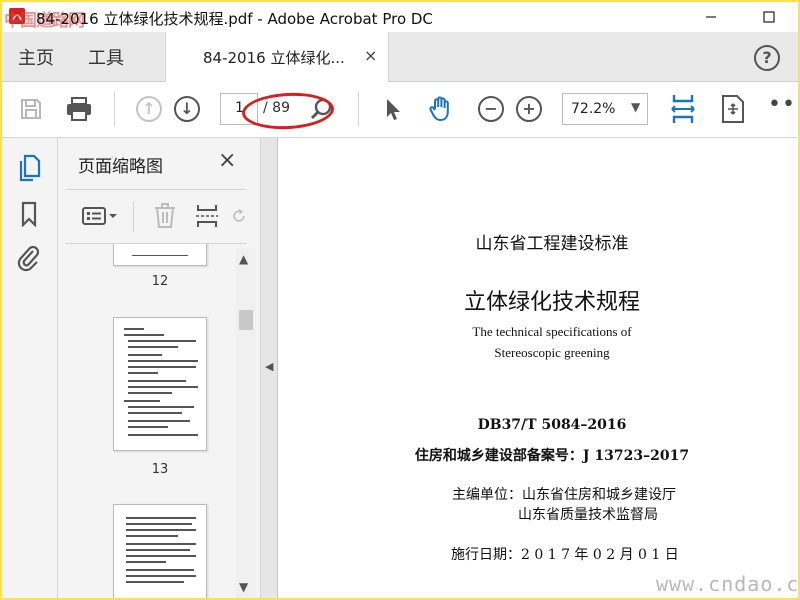 The height and width of the screenshot is (600, 800). I want to click on more-tools-button: •••, so click(783, 105).